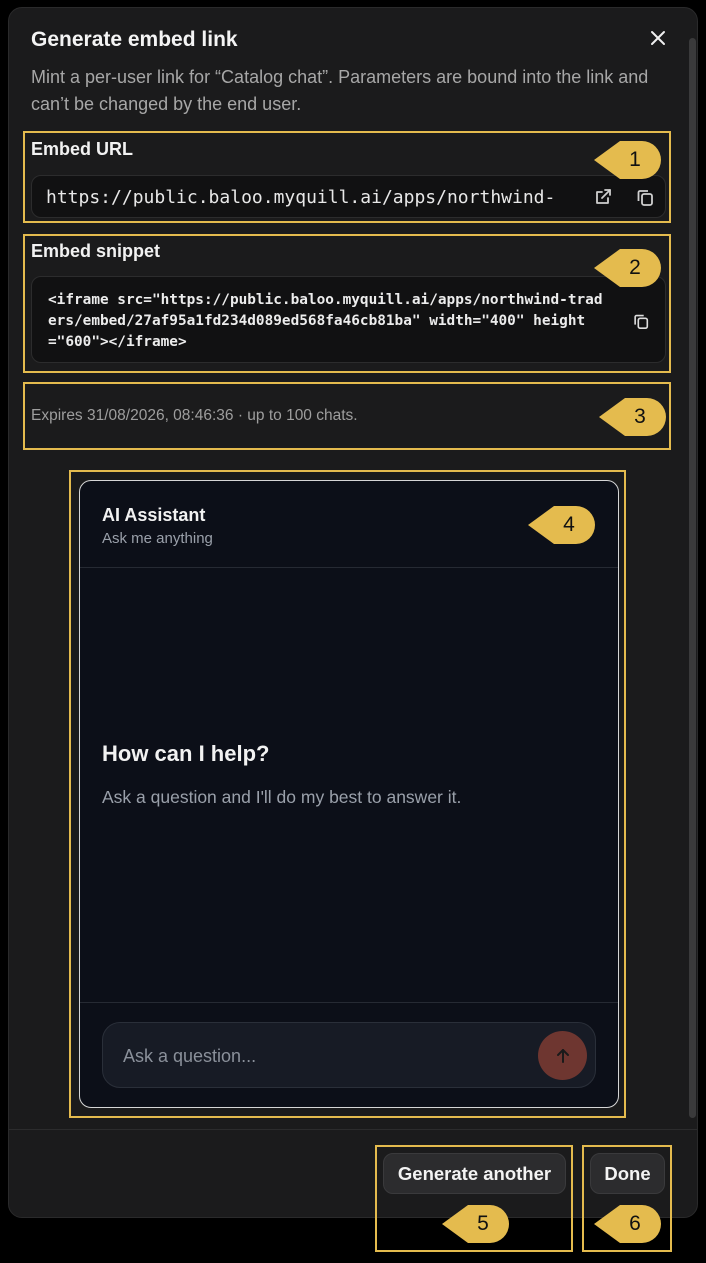 This screenshot has width=706, height=1263. I want to click on copy-snippet-button, so click(641, 321).